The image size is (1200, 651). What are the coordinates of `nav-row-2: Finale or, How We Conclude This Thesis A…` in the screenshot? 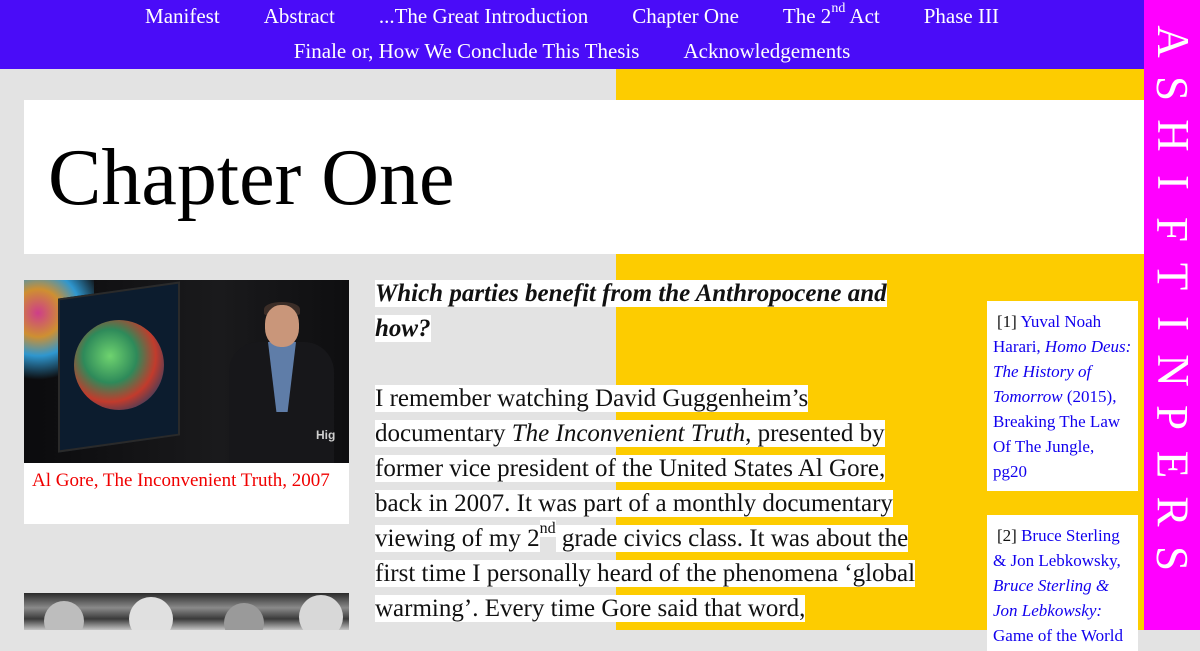 It's located at (572, 51).